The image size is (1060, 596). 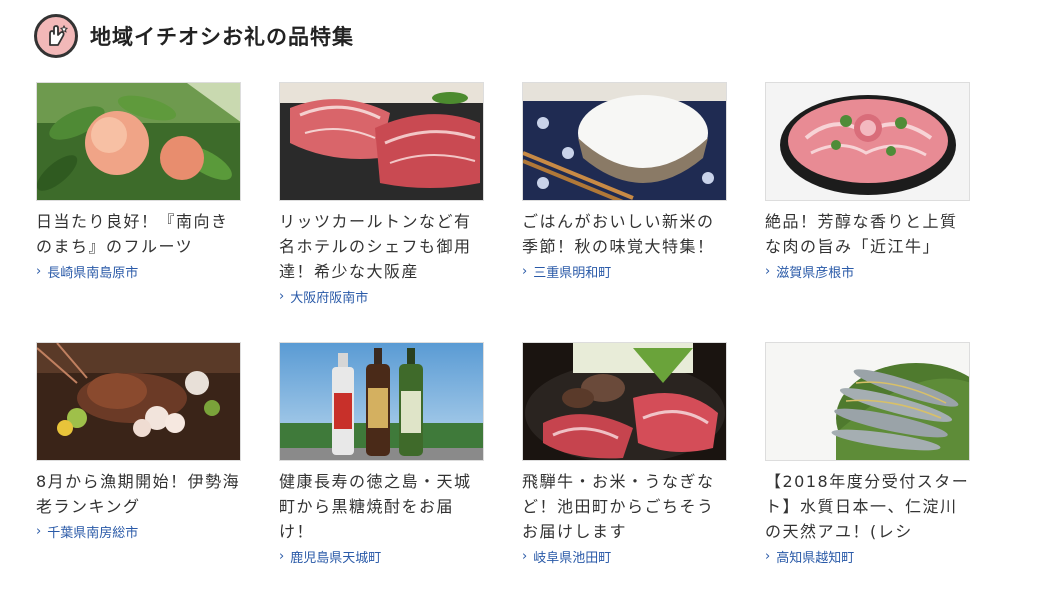 I want to click on location-link: › 鹿児島県天城町, so click(x=381, y=556).